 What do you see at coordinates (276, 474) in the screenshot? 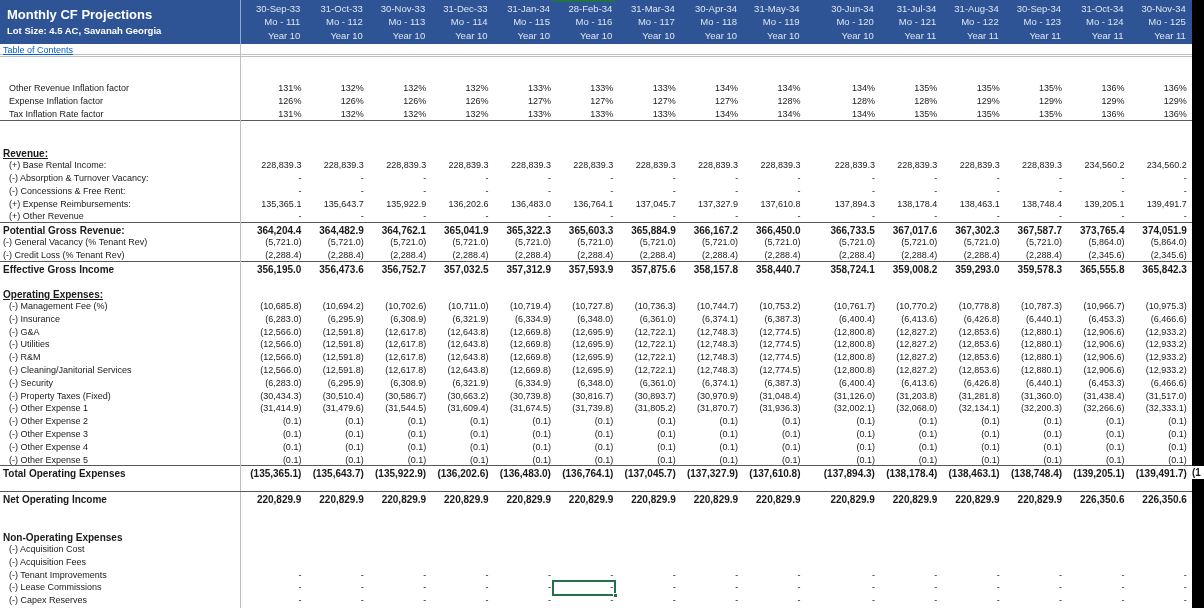
I see `table-cell-text: (135,365.1)` at bounding box center [276, 474].